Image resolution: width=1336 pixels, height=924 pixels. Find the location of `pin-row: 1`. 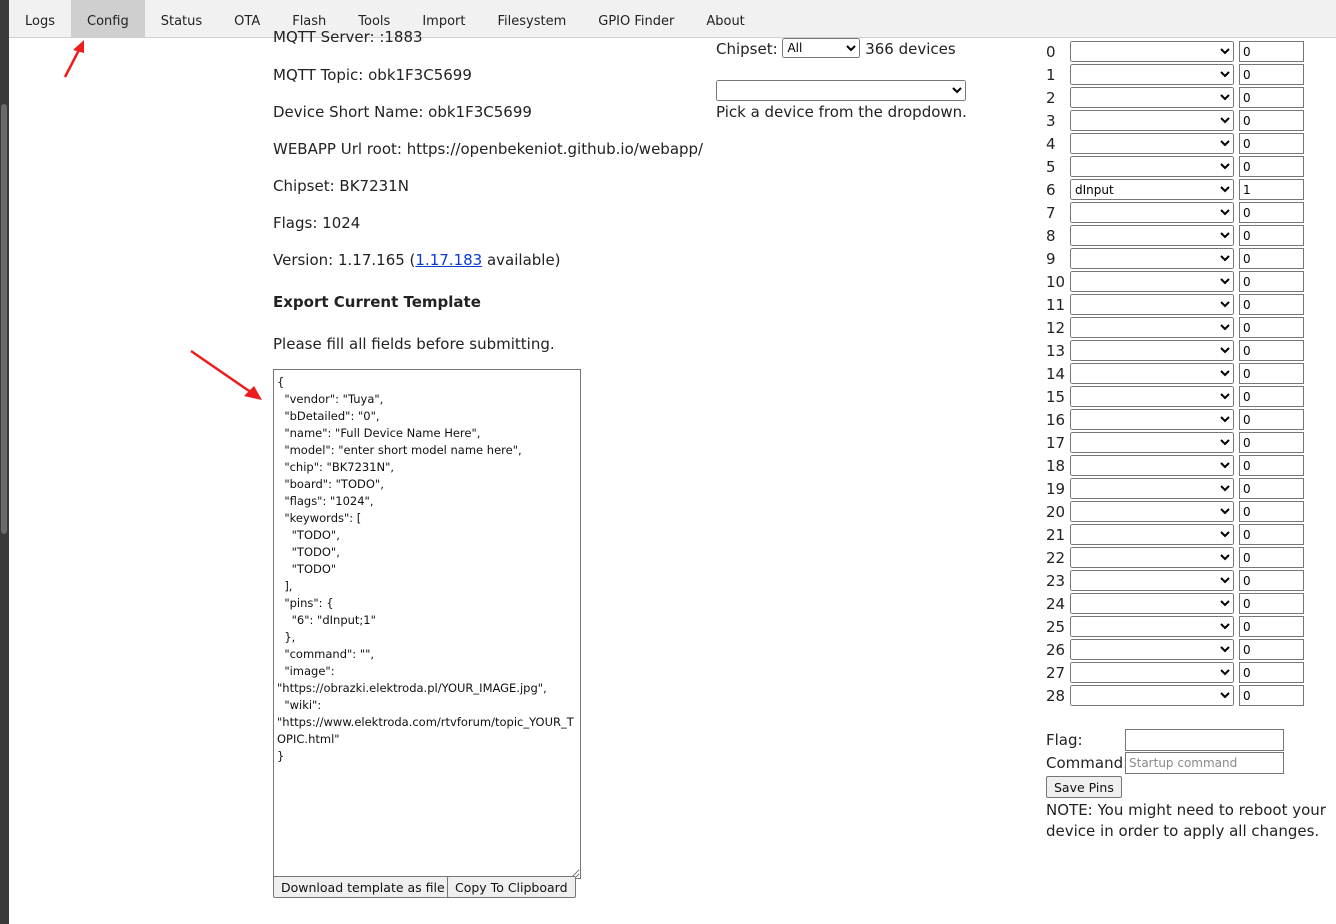

pin-row: 1 is located at coordinates (1176, 75).